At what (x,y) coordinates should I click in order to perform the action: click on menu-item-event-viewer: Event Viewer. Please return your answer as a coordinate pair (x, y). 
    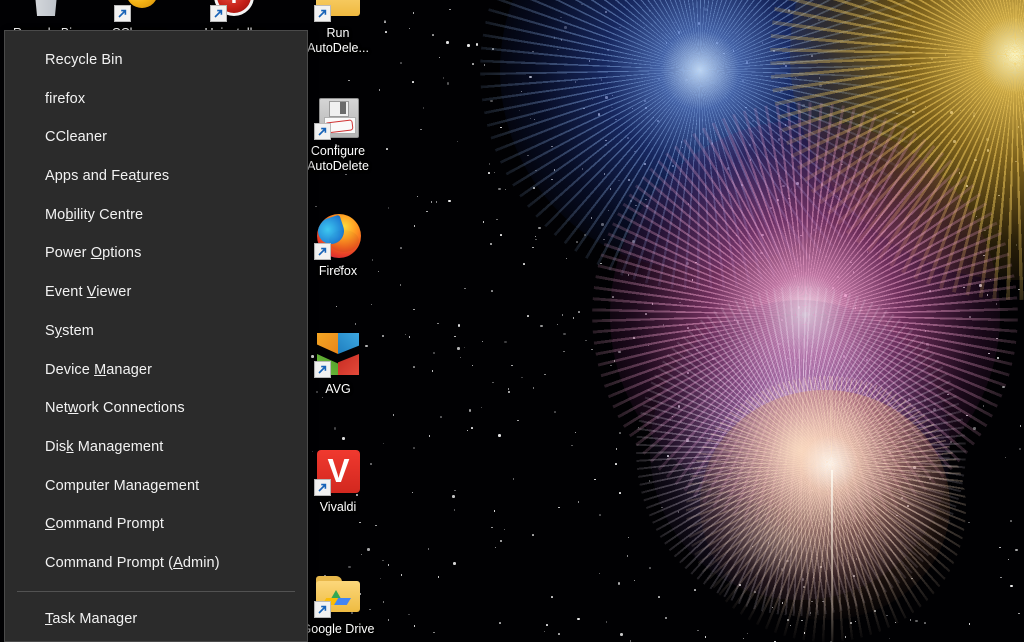
    Looking at the image, I should click on (156, 292).